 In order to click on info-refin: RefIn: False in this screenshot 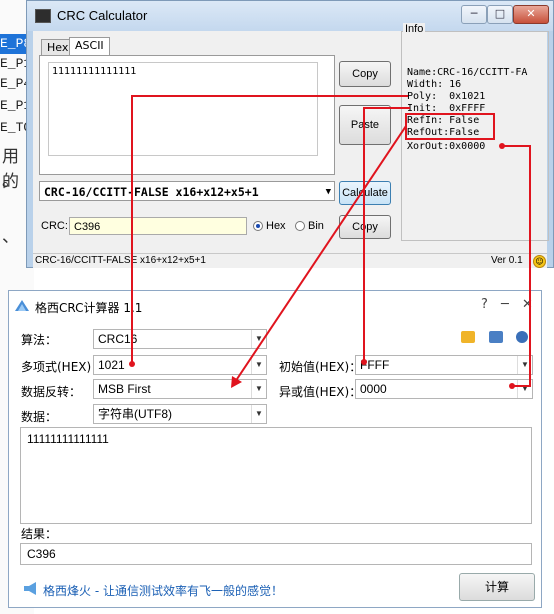, I will do `click(443, 120)`.